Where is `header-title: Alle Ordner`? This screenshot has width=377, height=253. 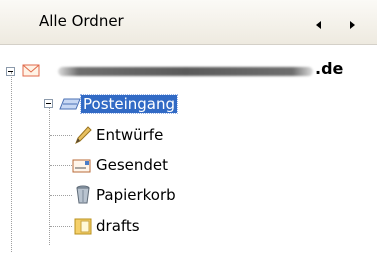
header-title: Alle Ordner is located at coordinates (81, 21).